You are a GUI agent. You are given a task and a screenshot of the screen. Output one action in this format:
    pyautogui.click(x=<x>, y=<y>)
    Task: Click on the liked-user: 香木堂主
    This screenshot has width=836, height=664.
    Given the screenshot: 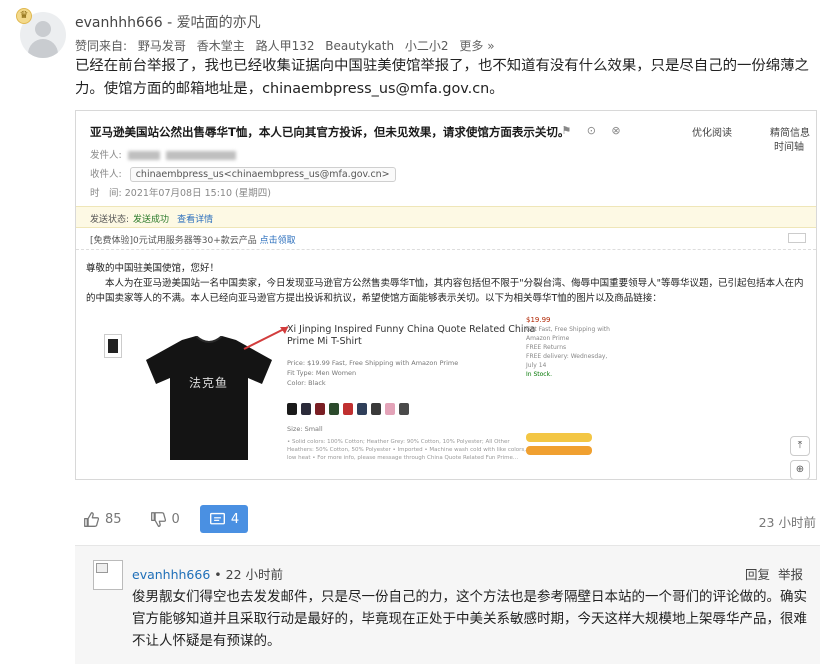 What is the action you would take?
    pyautogui.click(x=221, y=46)
    